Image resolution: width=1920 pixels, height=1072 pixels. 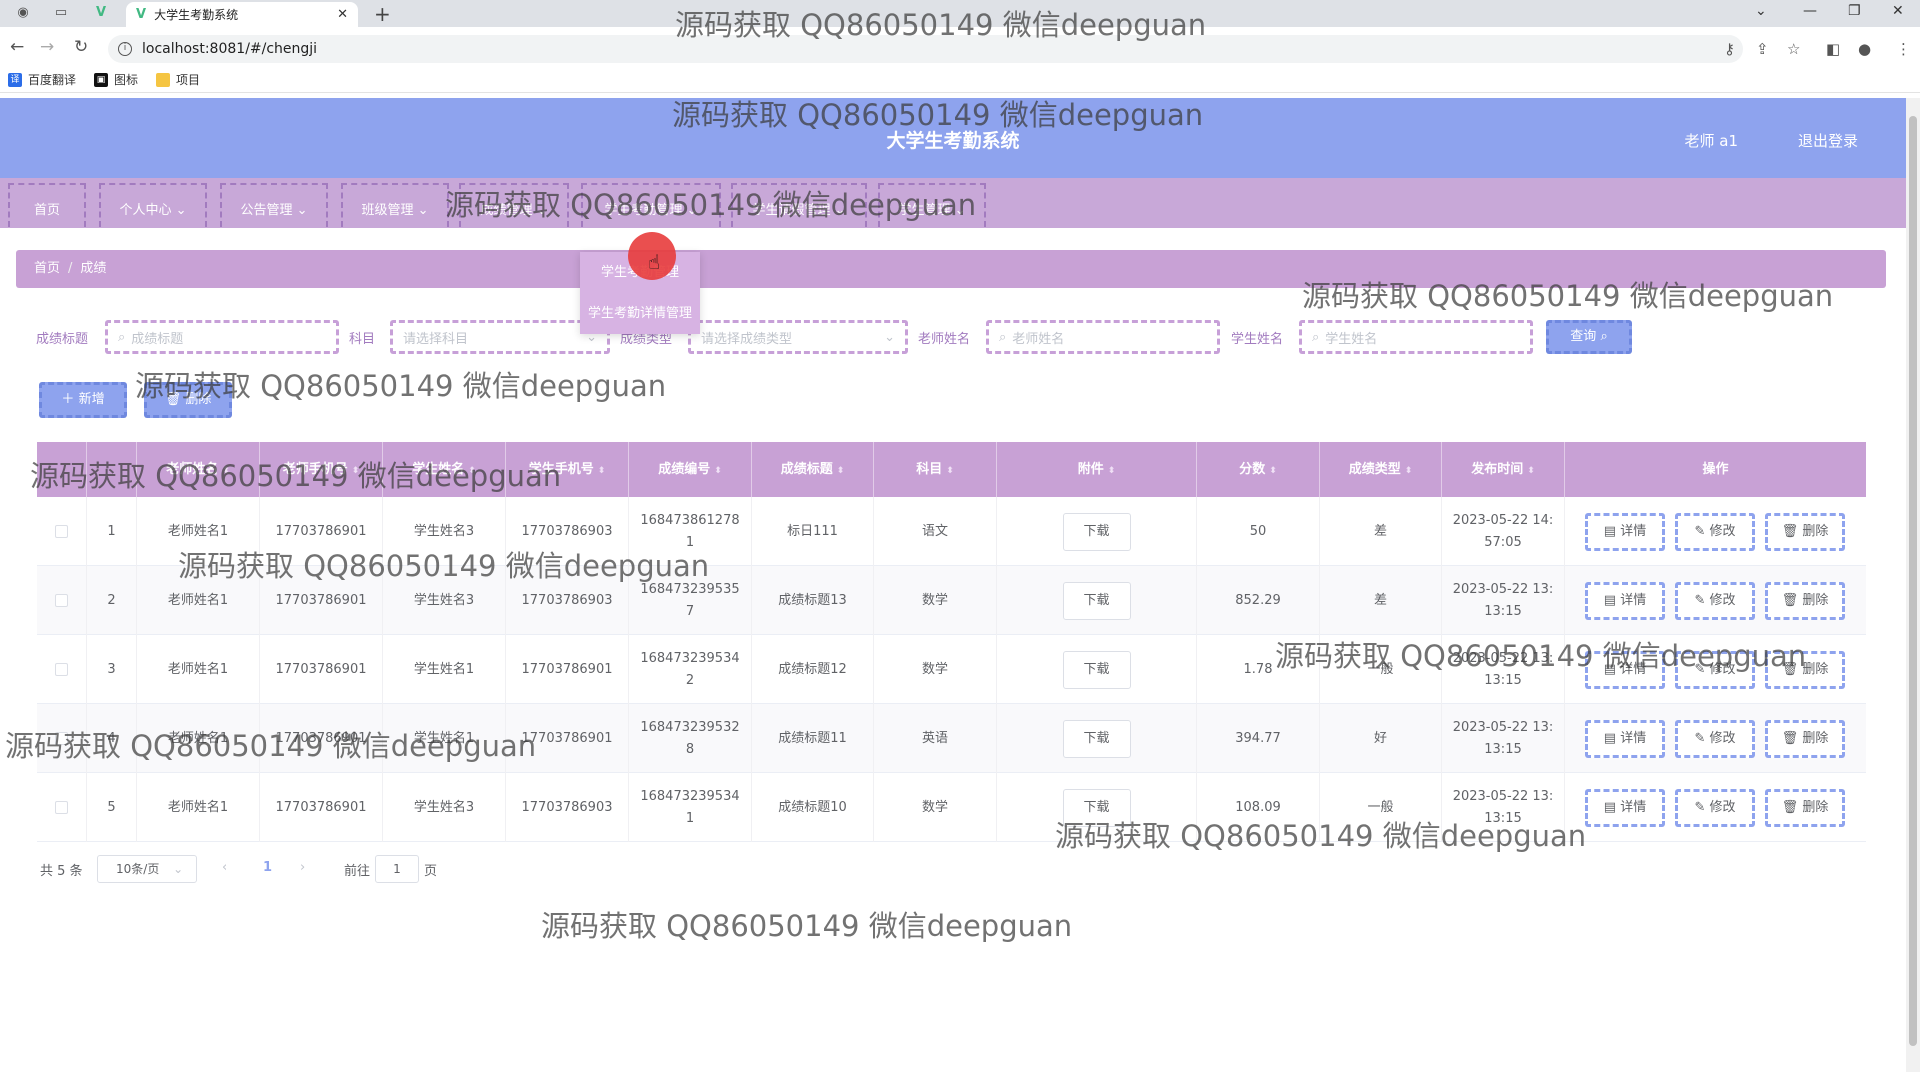 I want to click on next-page-icon: ›, so click(x=302, y=867).